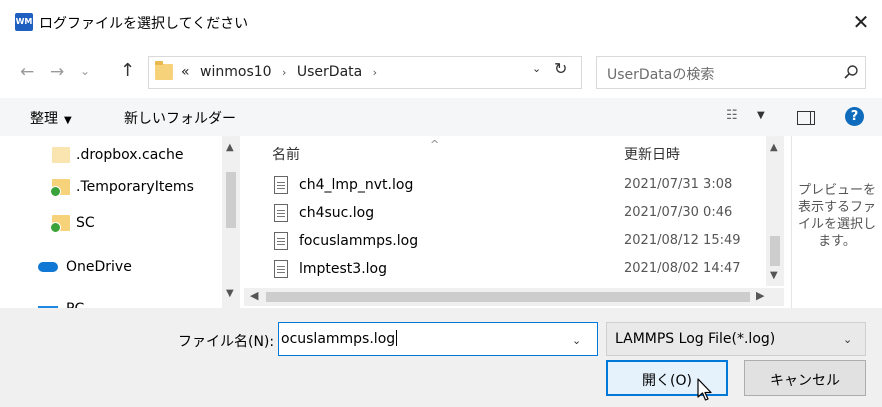 The width and height of the screenshot is (882, 407). I want to click on view-options-caret-icon: ▼, so click(761, 115).